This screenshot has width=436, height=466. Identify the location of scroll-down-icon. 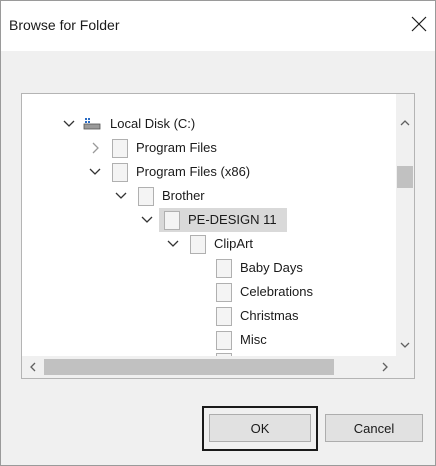
(405, 345).